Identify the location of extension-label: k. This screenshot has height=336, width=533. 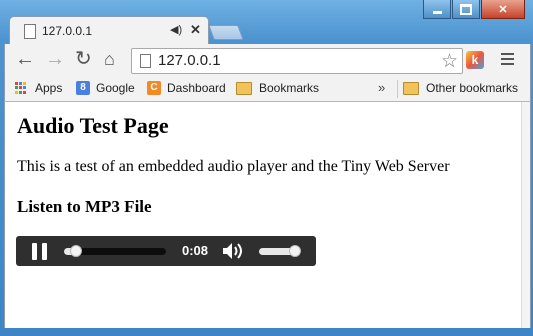
(475, 60).